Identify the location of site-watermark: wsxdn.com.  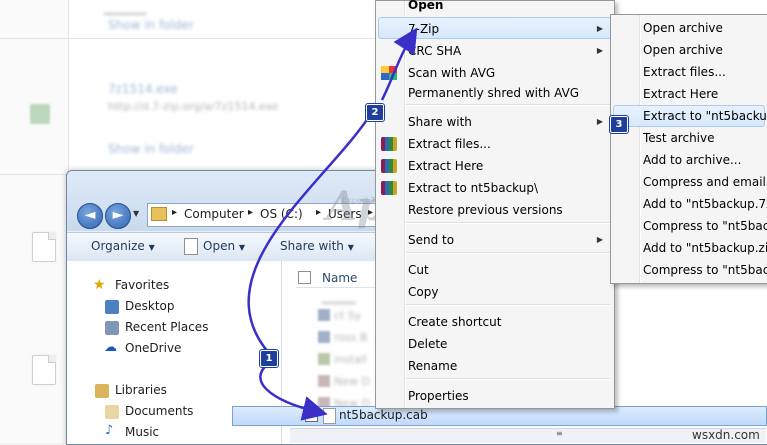
(726, 435).